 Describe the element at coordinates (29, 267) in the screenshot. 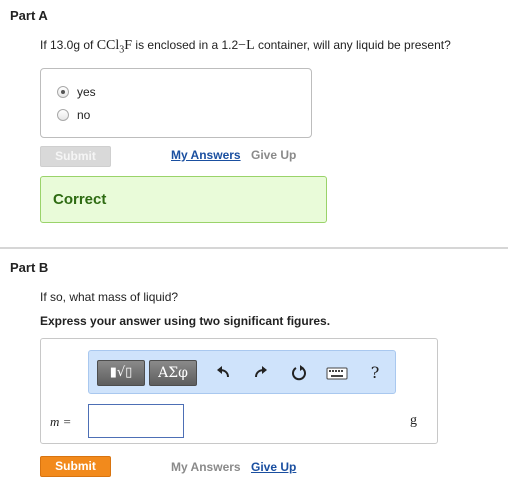

I see `part-b-title: Part B` at that location.